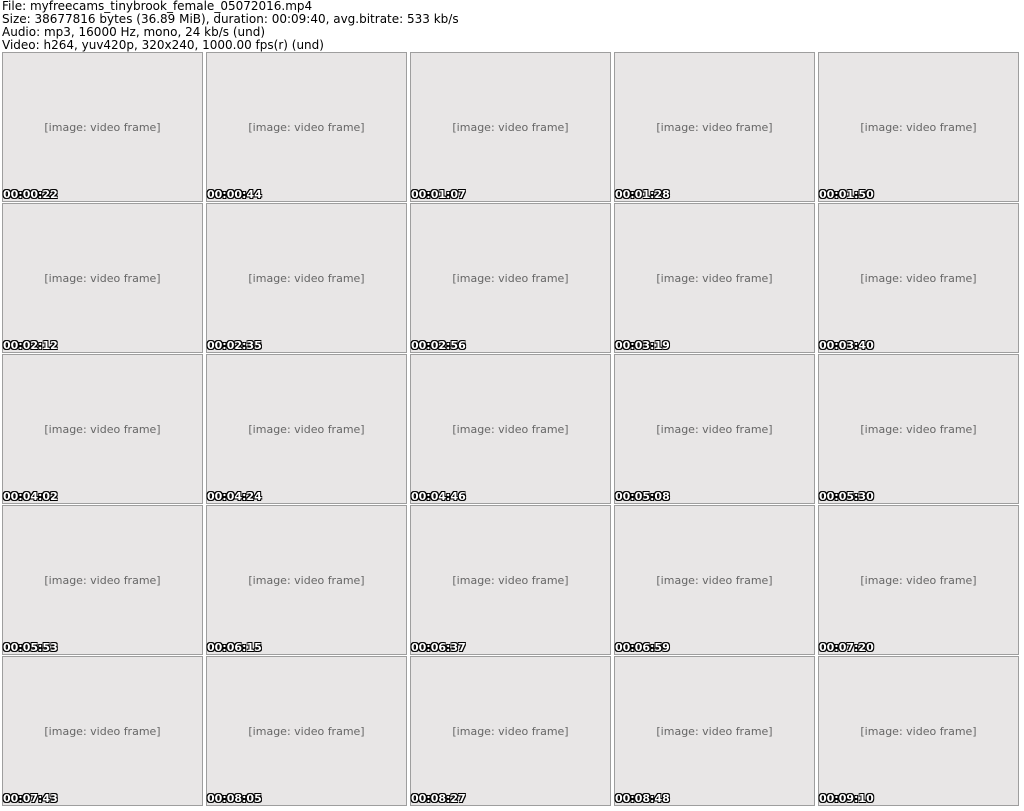  I want to click on thumbnail-timestamp: 00:00:22, so click(30, 194).